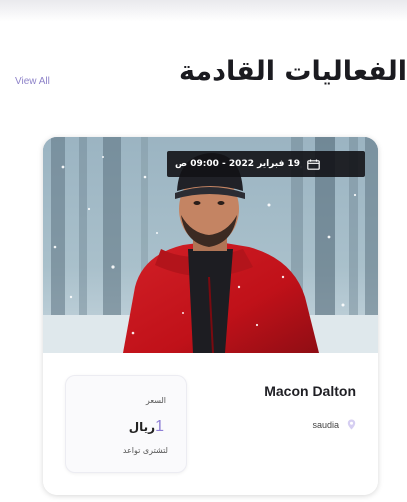  What do you see at coordinates (32, 81) in the screenshot?
I see `view-all-link: View All` at bounding box center [32, 81].